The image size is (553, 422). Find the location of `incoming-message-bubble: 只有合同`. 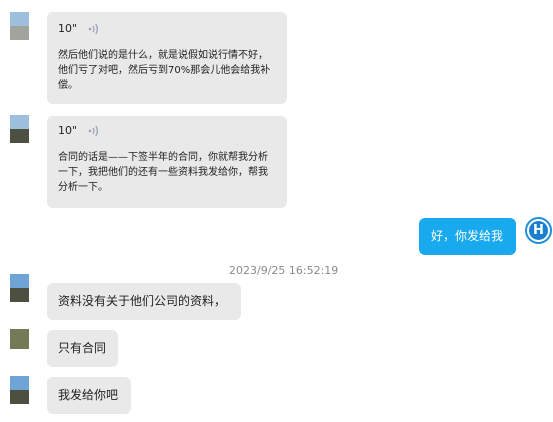

incoming-message-bubble: 只有合同 is located at coordinates (82, 348).